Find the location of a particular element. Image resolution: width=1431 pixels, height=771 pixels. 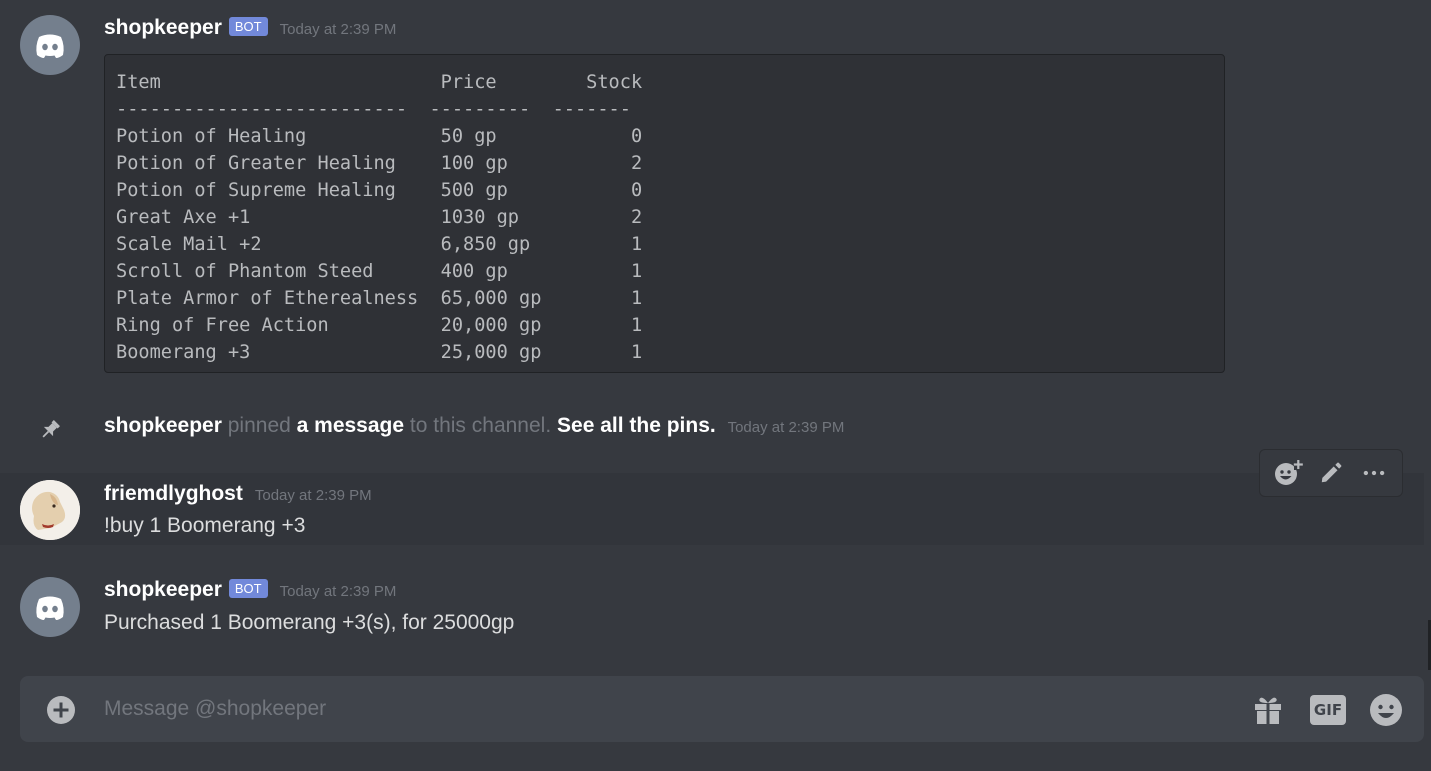

code-line-item: Plate Armor of Etherealness 65,000 gp 1 is located at coordinates (379, 298).